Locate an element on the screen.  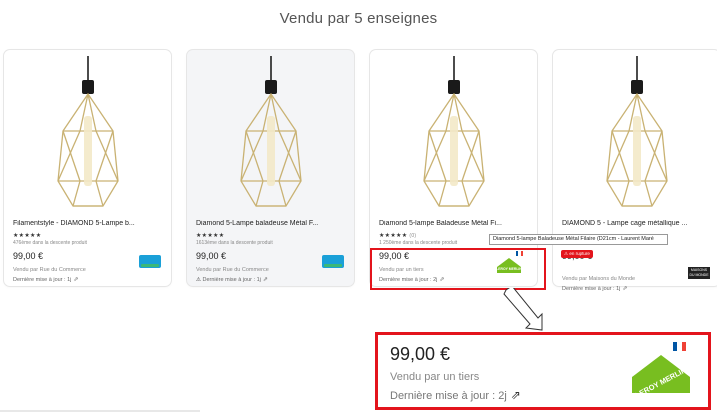
maisons-du-monde-logo: MAISONS DU MONDE is located at coordinates (699, 273).